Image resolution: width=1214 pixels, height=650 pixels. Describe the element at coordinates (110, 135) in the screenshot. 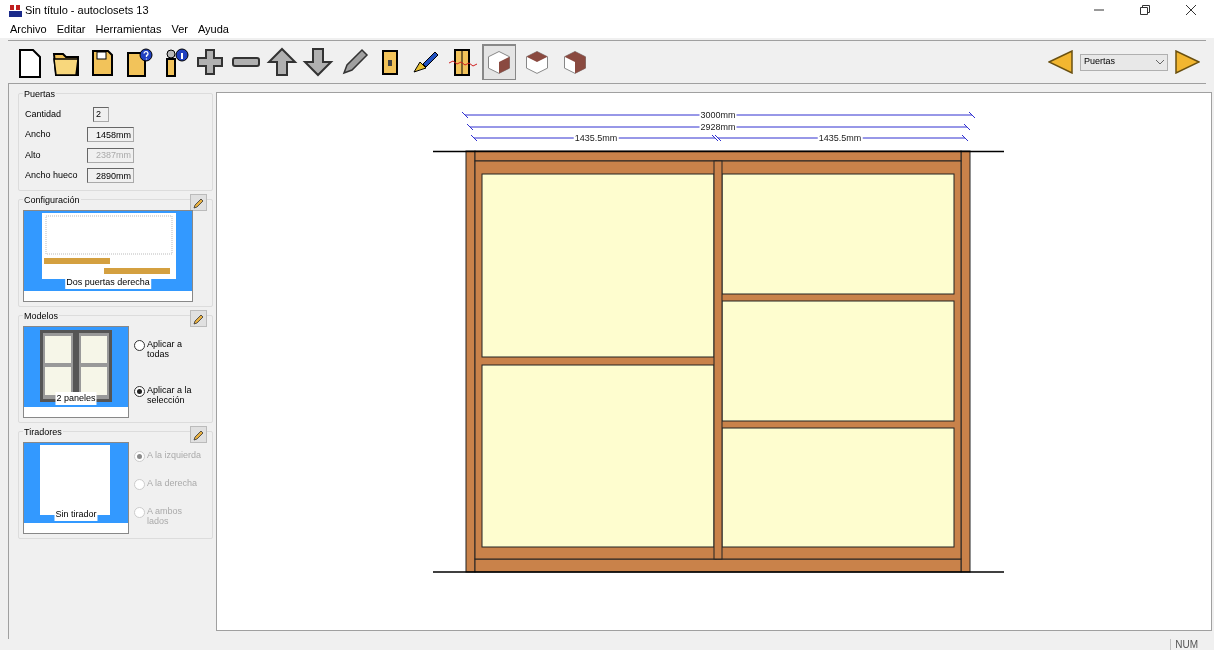

I see `number-field: 1458mm` at that location.